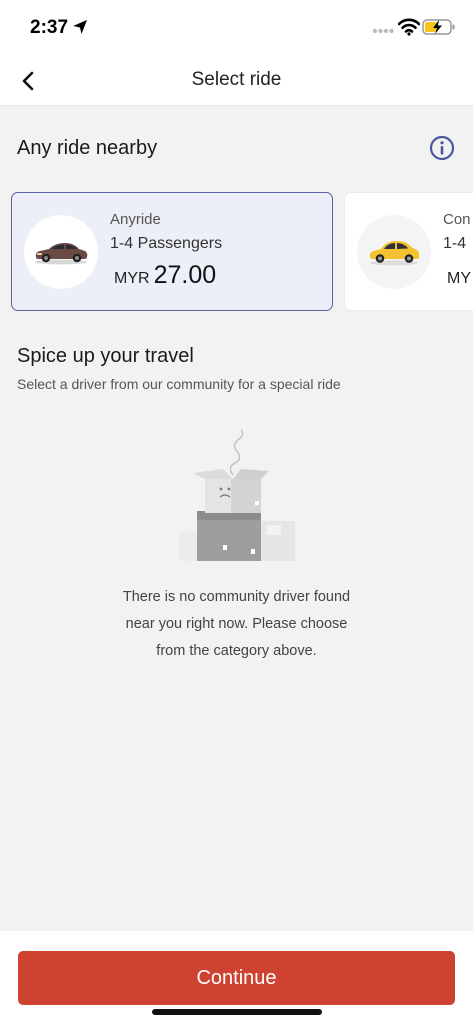 The height and width of the screenshot is (1024, 473). I want to click on location-arrow-icon, so click(80, 27).